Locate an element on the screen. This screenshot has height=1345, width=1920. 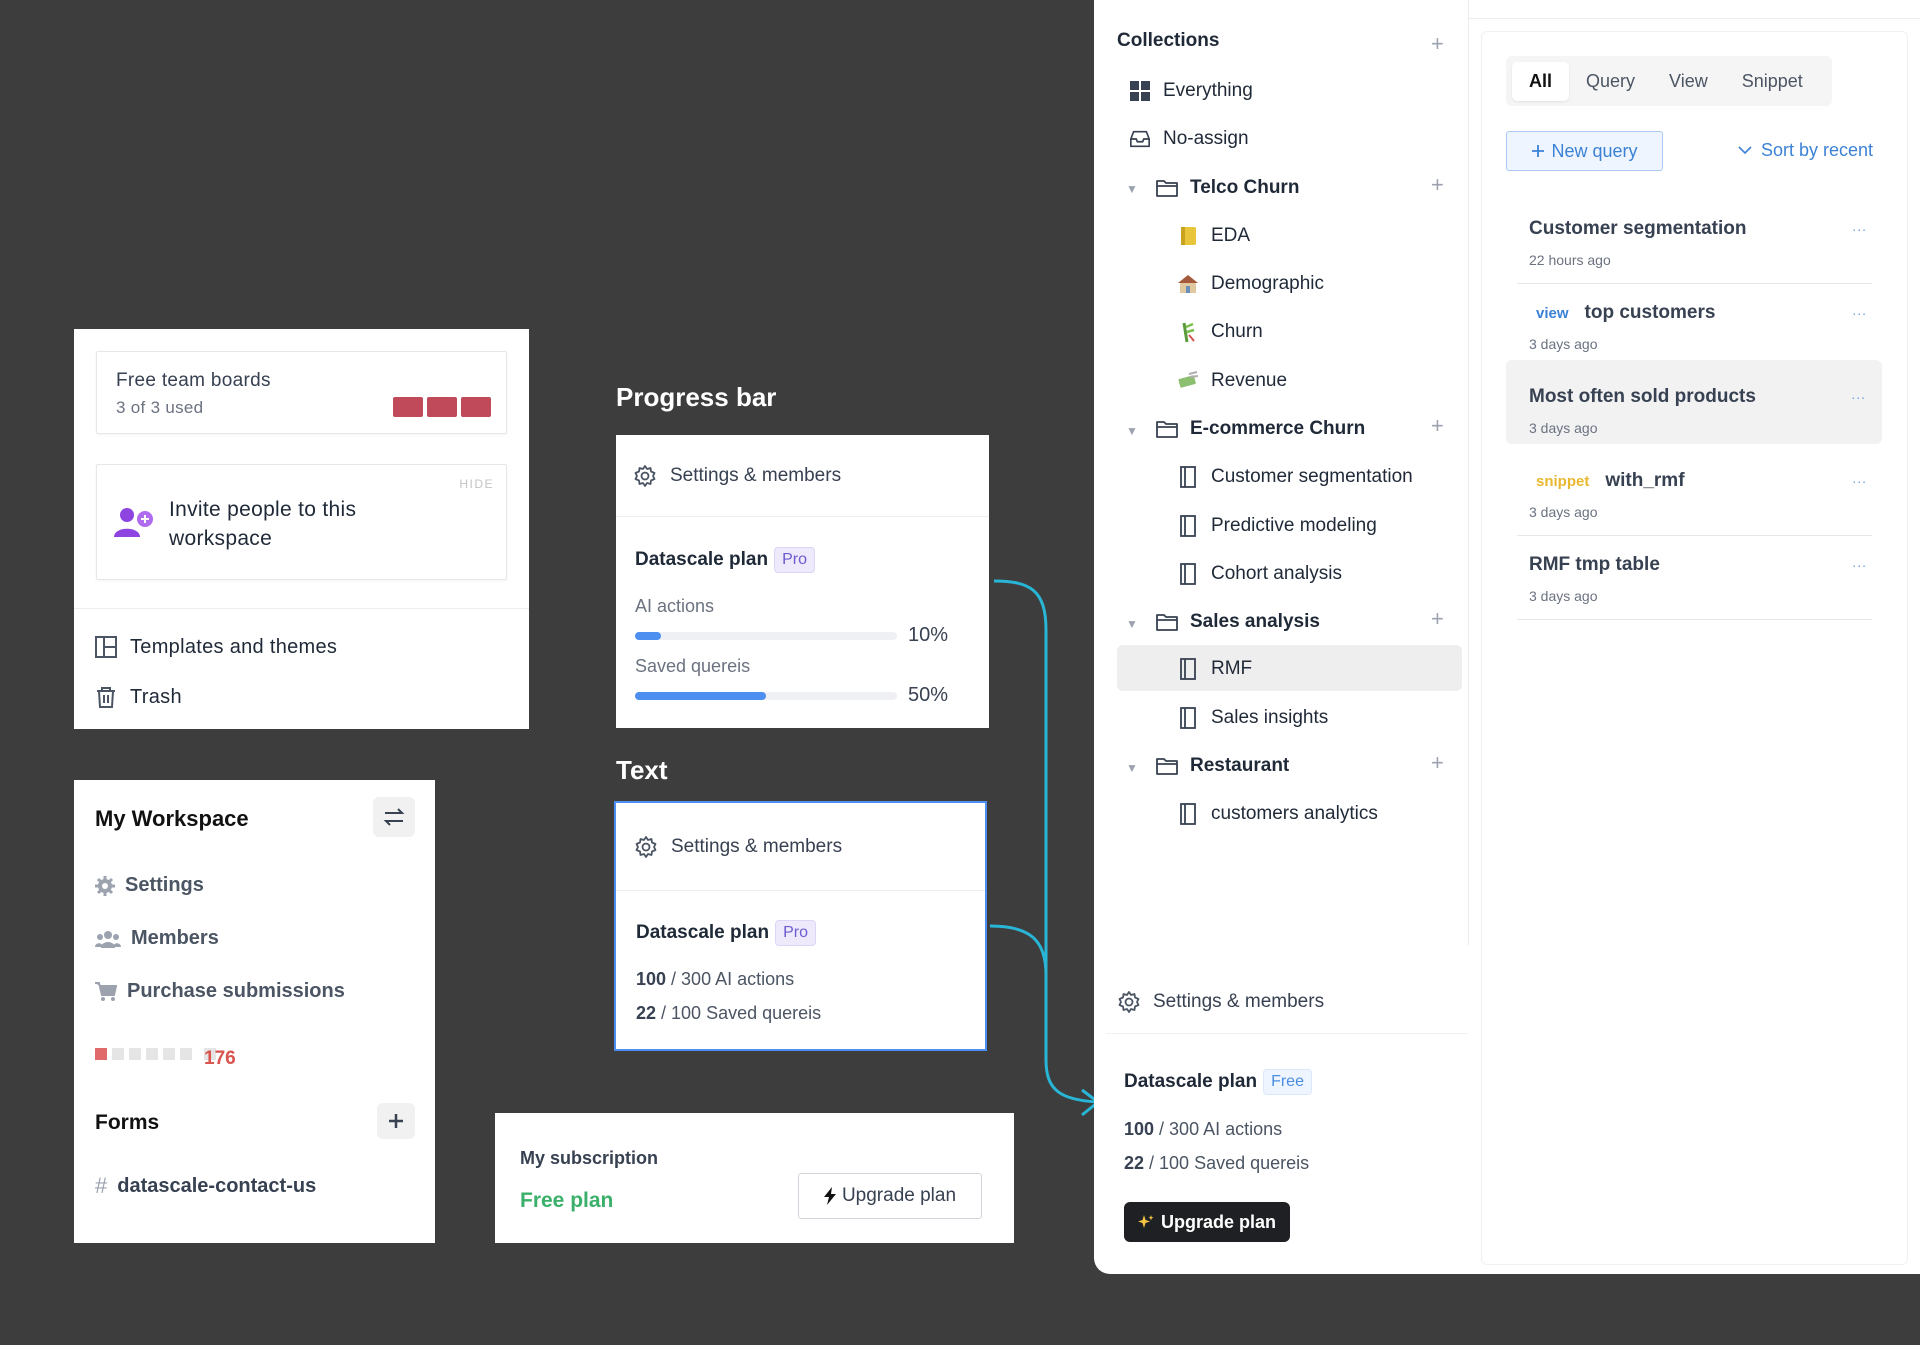
plan-badge: Free is located at coordinates (1287, 1082).